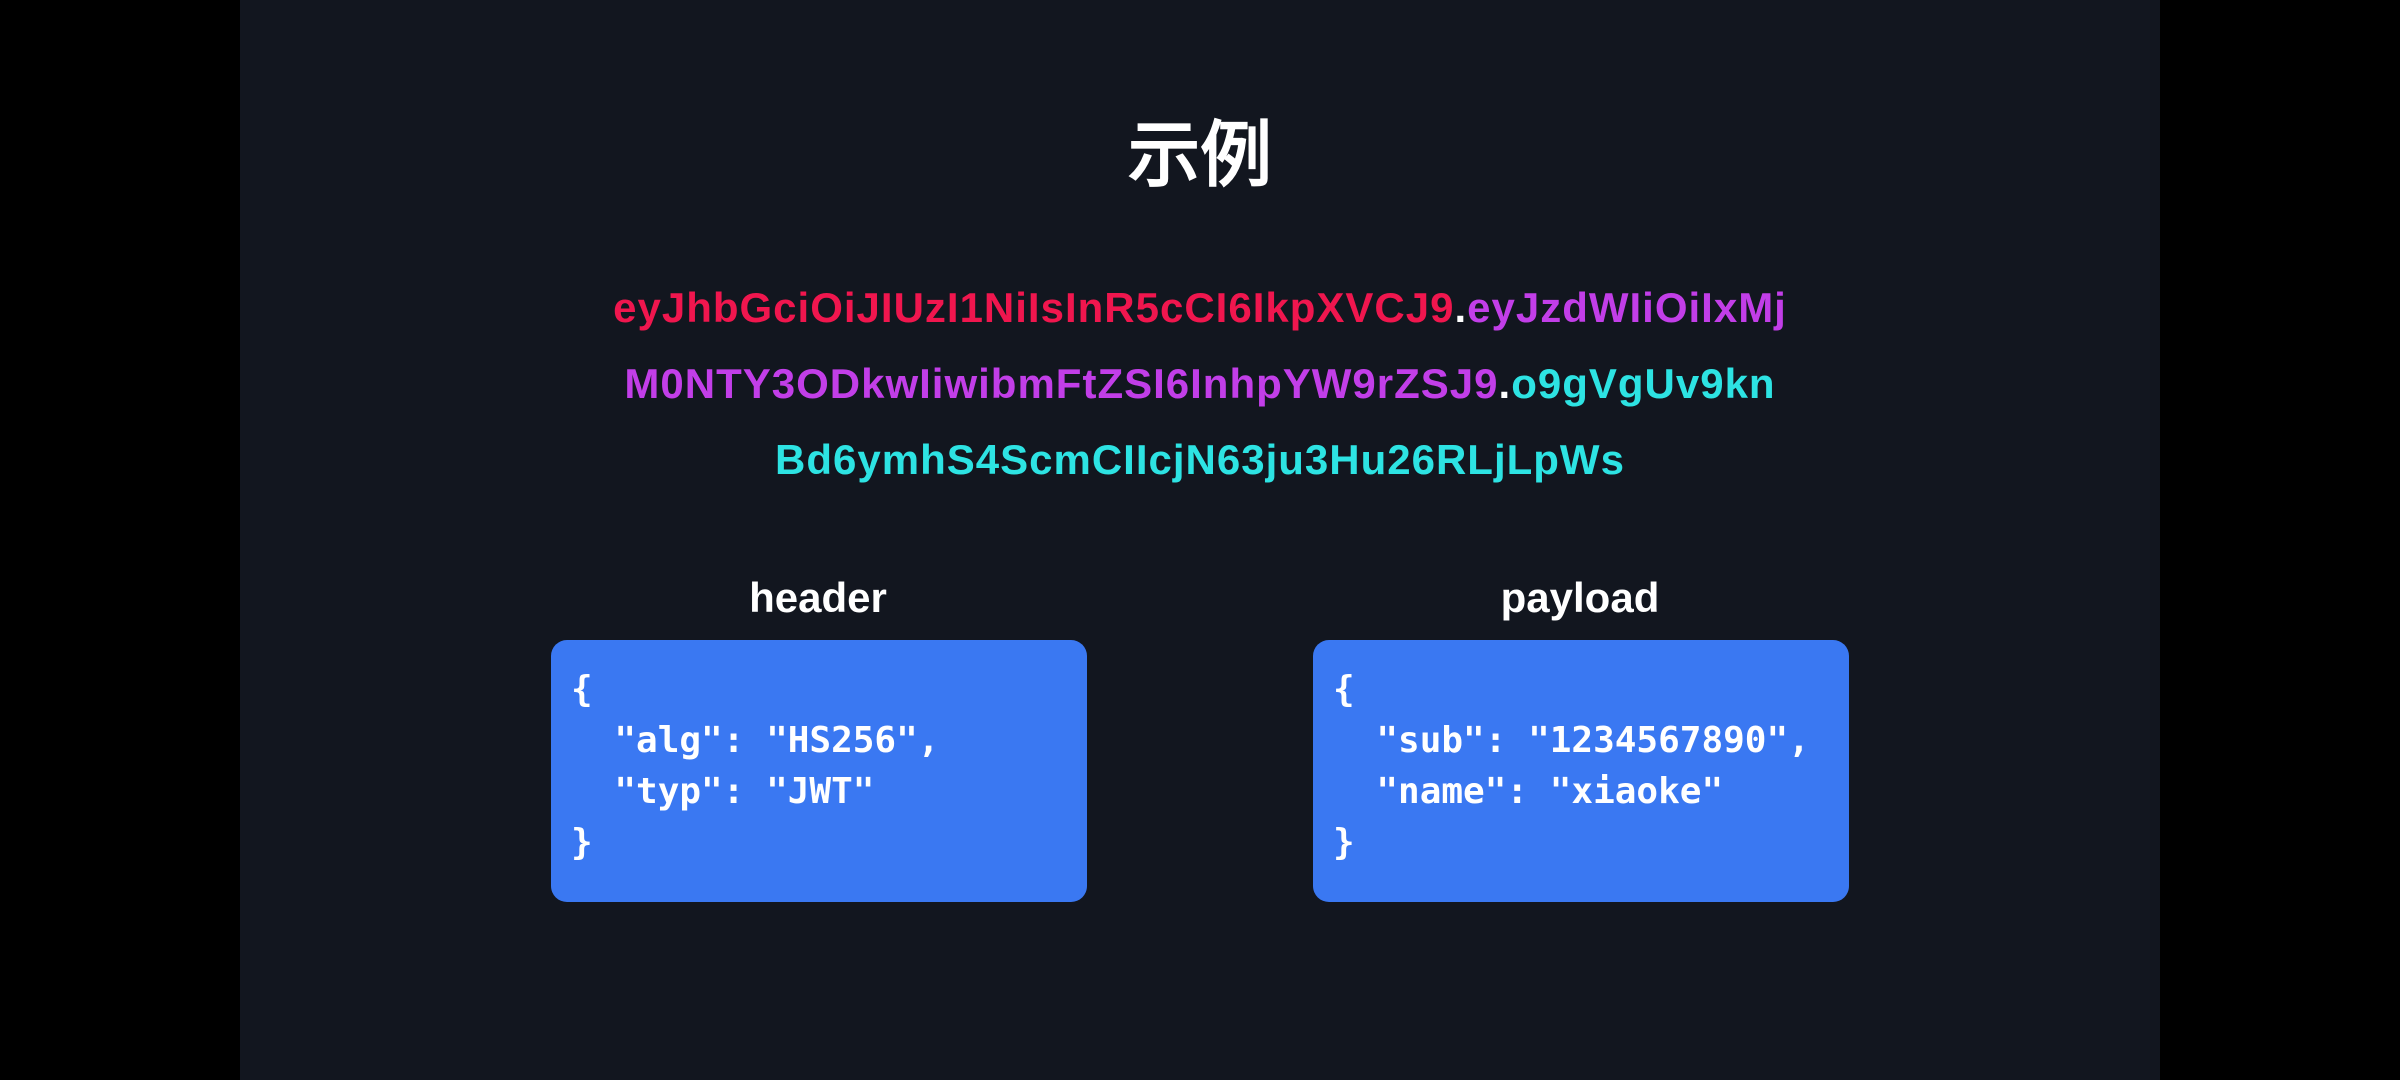  What do you see at coordinates (1580, 597) in the screenshot?
I see `payload-box-label: payload` at bounding box center [1580, 597].